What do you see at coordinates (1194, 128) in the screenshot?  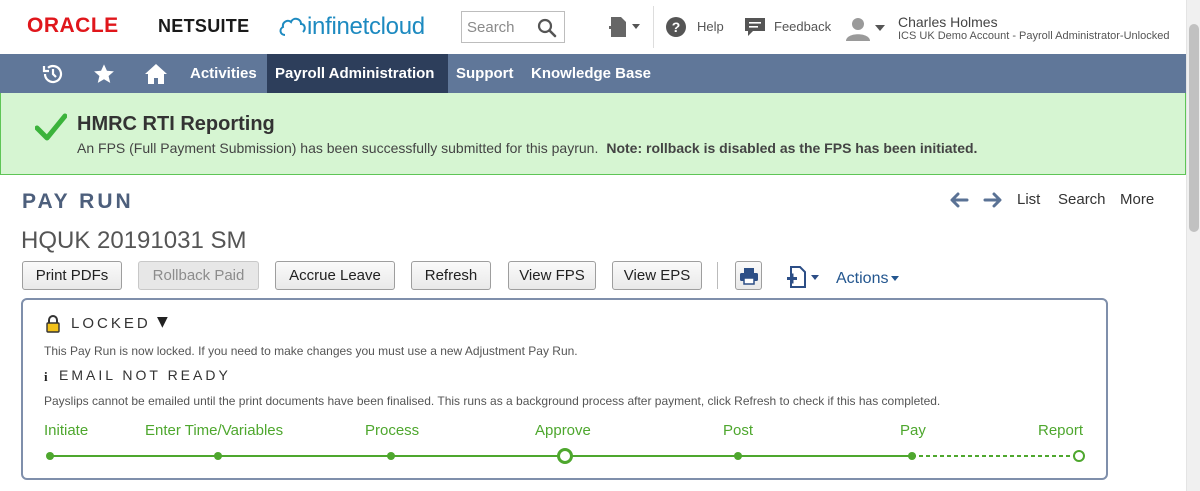 I see `scrollbar-thumb` at bounding box center [1194, 128].